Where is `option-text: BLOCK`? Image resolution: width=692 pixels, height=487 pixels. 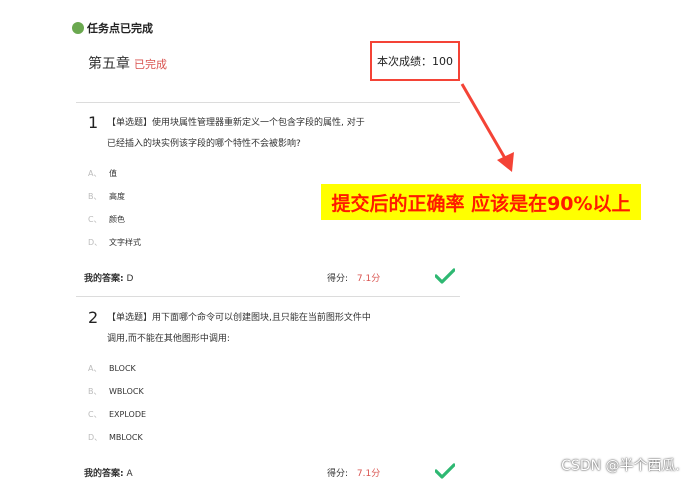 option-text: BLOCK is located at coordinates (122, 368).